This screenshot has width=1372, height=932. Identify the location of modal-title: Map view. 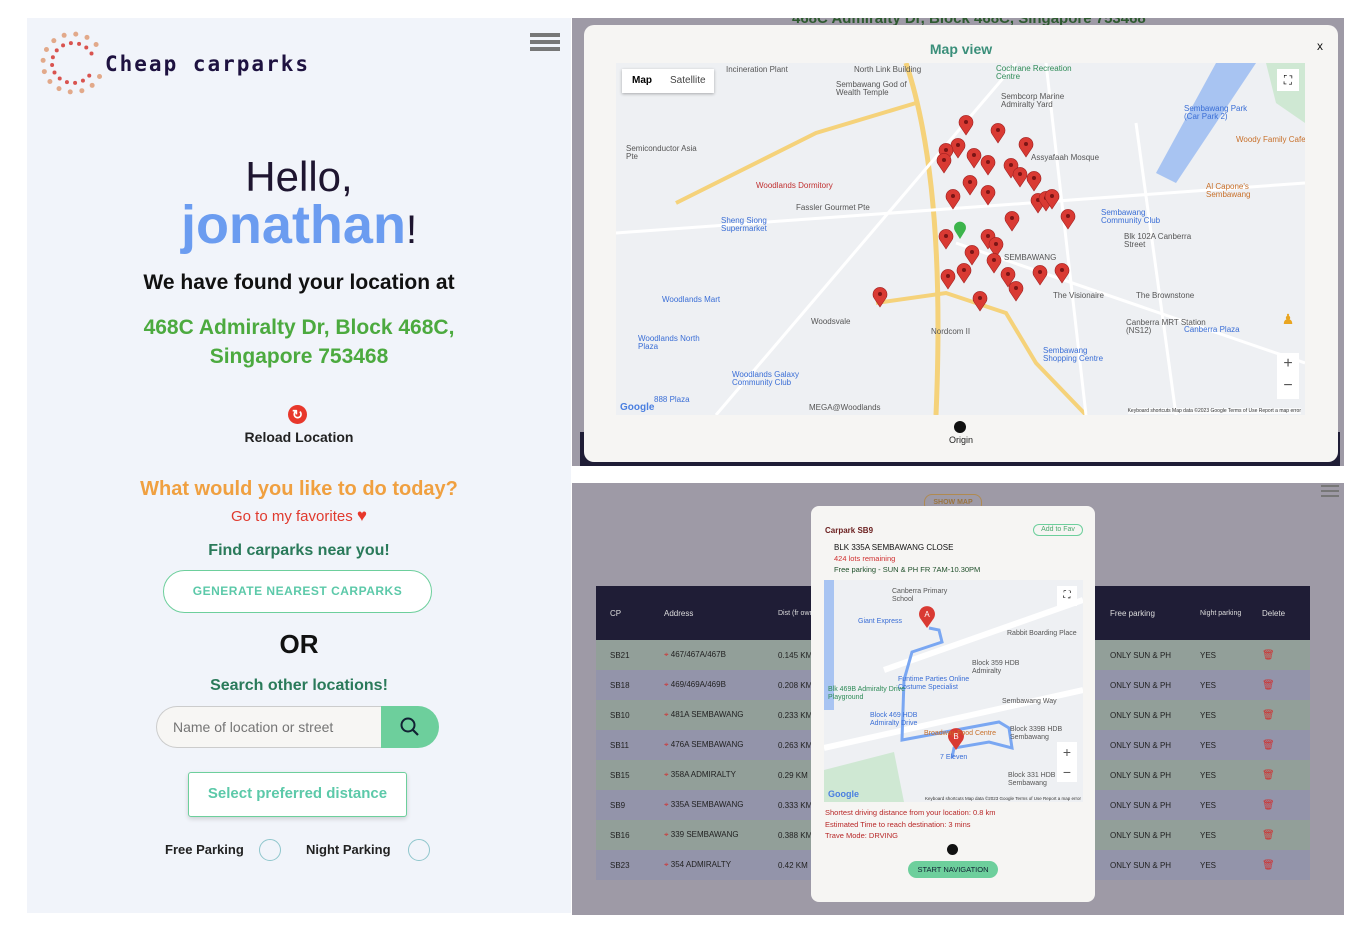
(961, 49).